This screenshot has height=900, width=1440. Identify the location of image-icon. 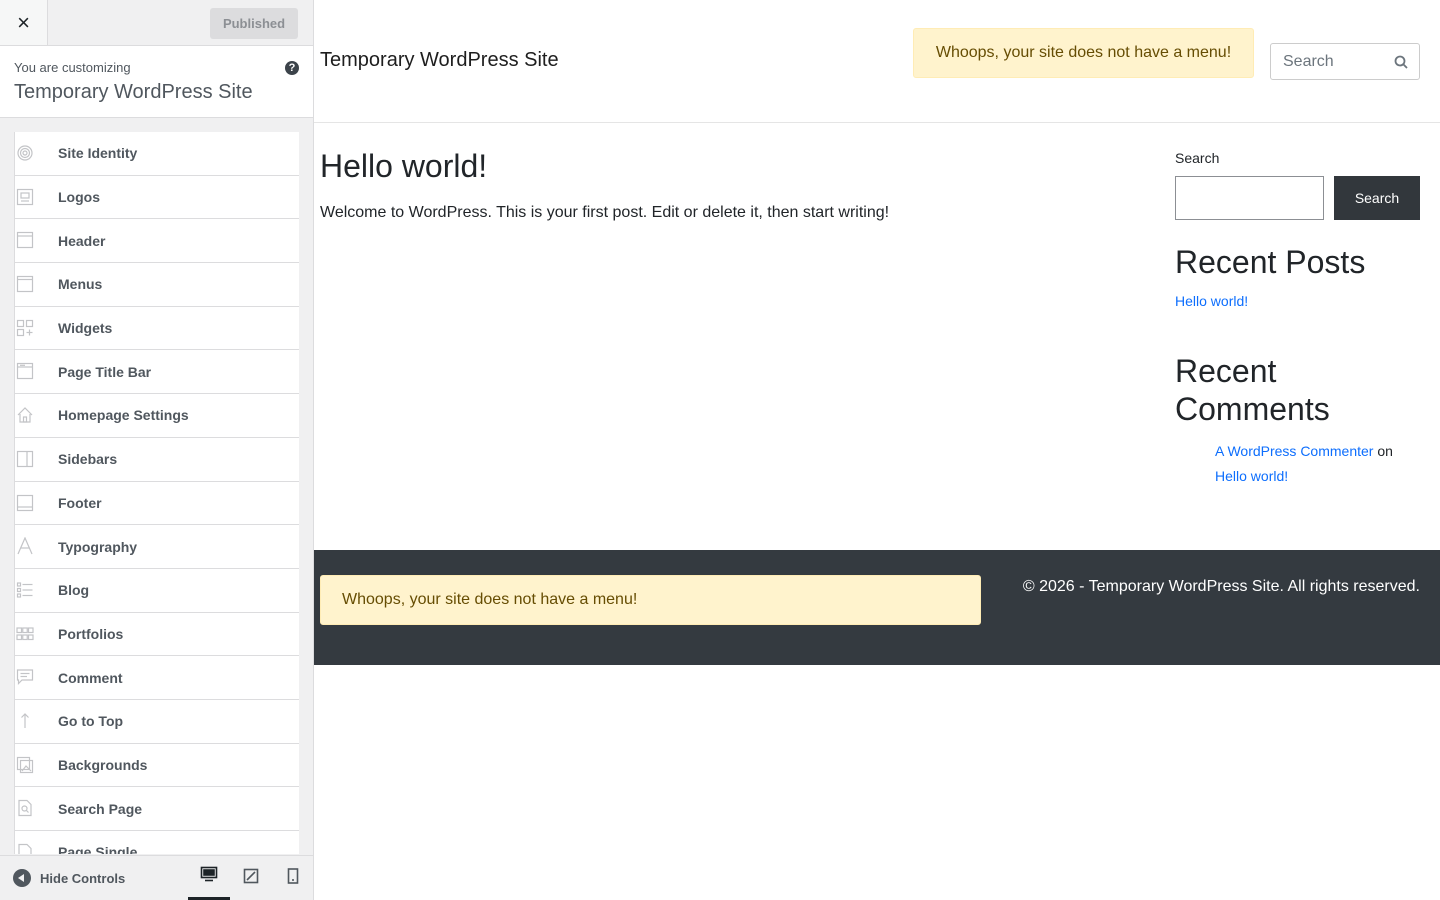
(25, 197).